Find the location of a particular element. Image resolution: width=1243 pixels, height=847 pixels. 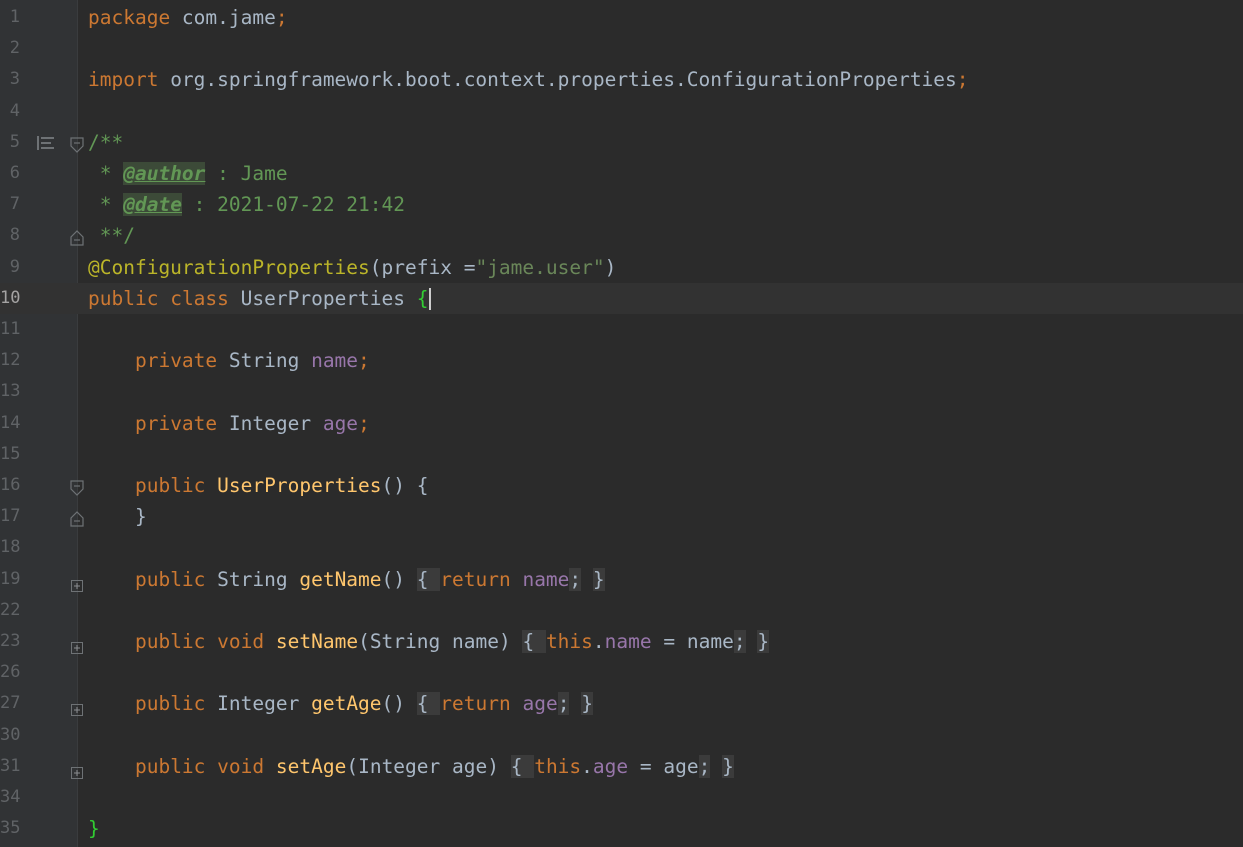

line-number: 16 is located at coordinates (10, 485).